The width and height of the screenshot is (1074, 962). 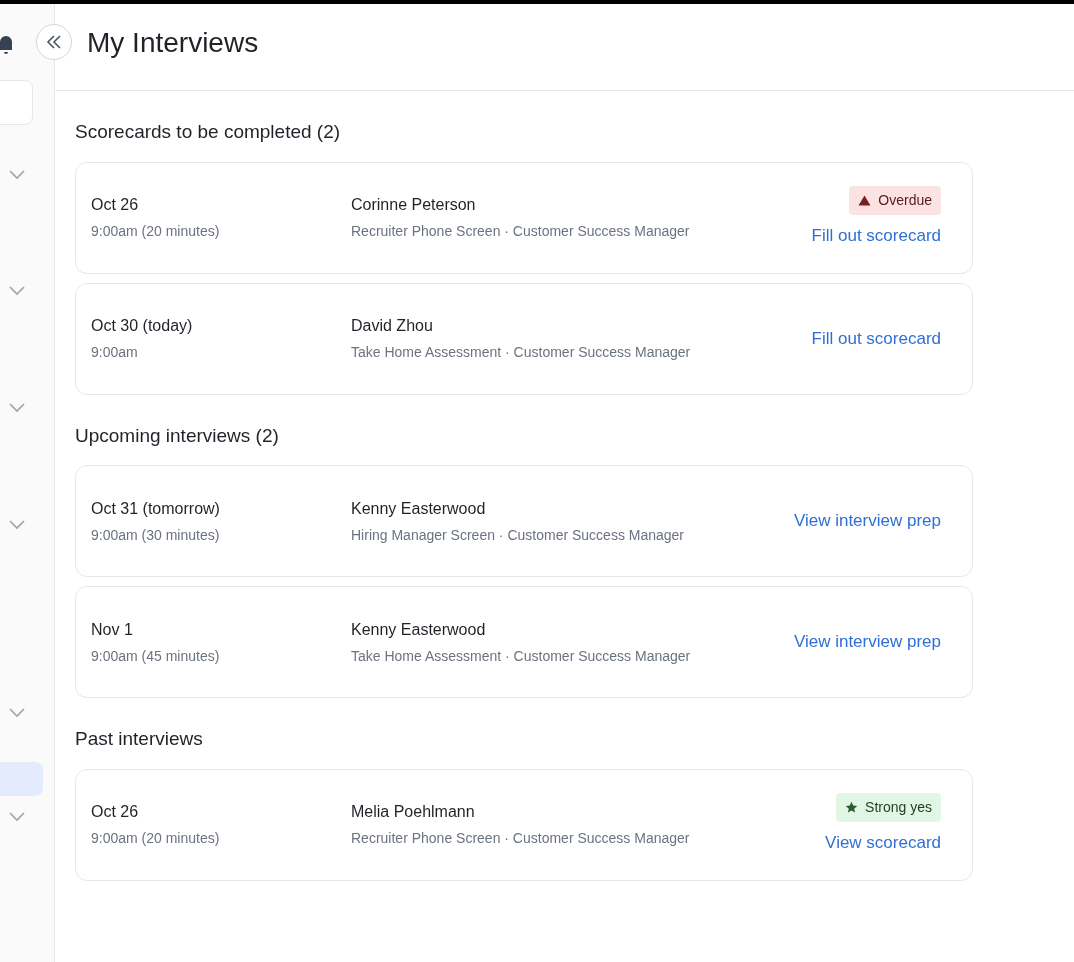 I want to click on candidate-name: Melia Poehlmann, so click(x=413, y=812).